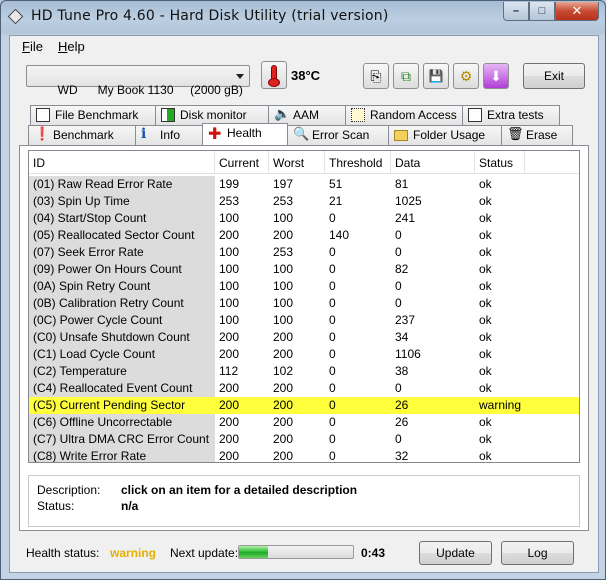  What do you see at coordinates (212, 115) in the screenshot?
I see `tab-disk-monitor: Disk monitor` at bounding box center [212, 115].